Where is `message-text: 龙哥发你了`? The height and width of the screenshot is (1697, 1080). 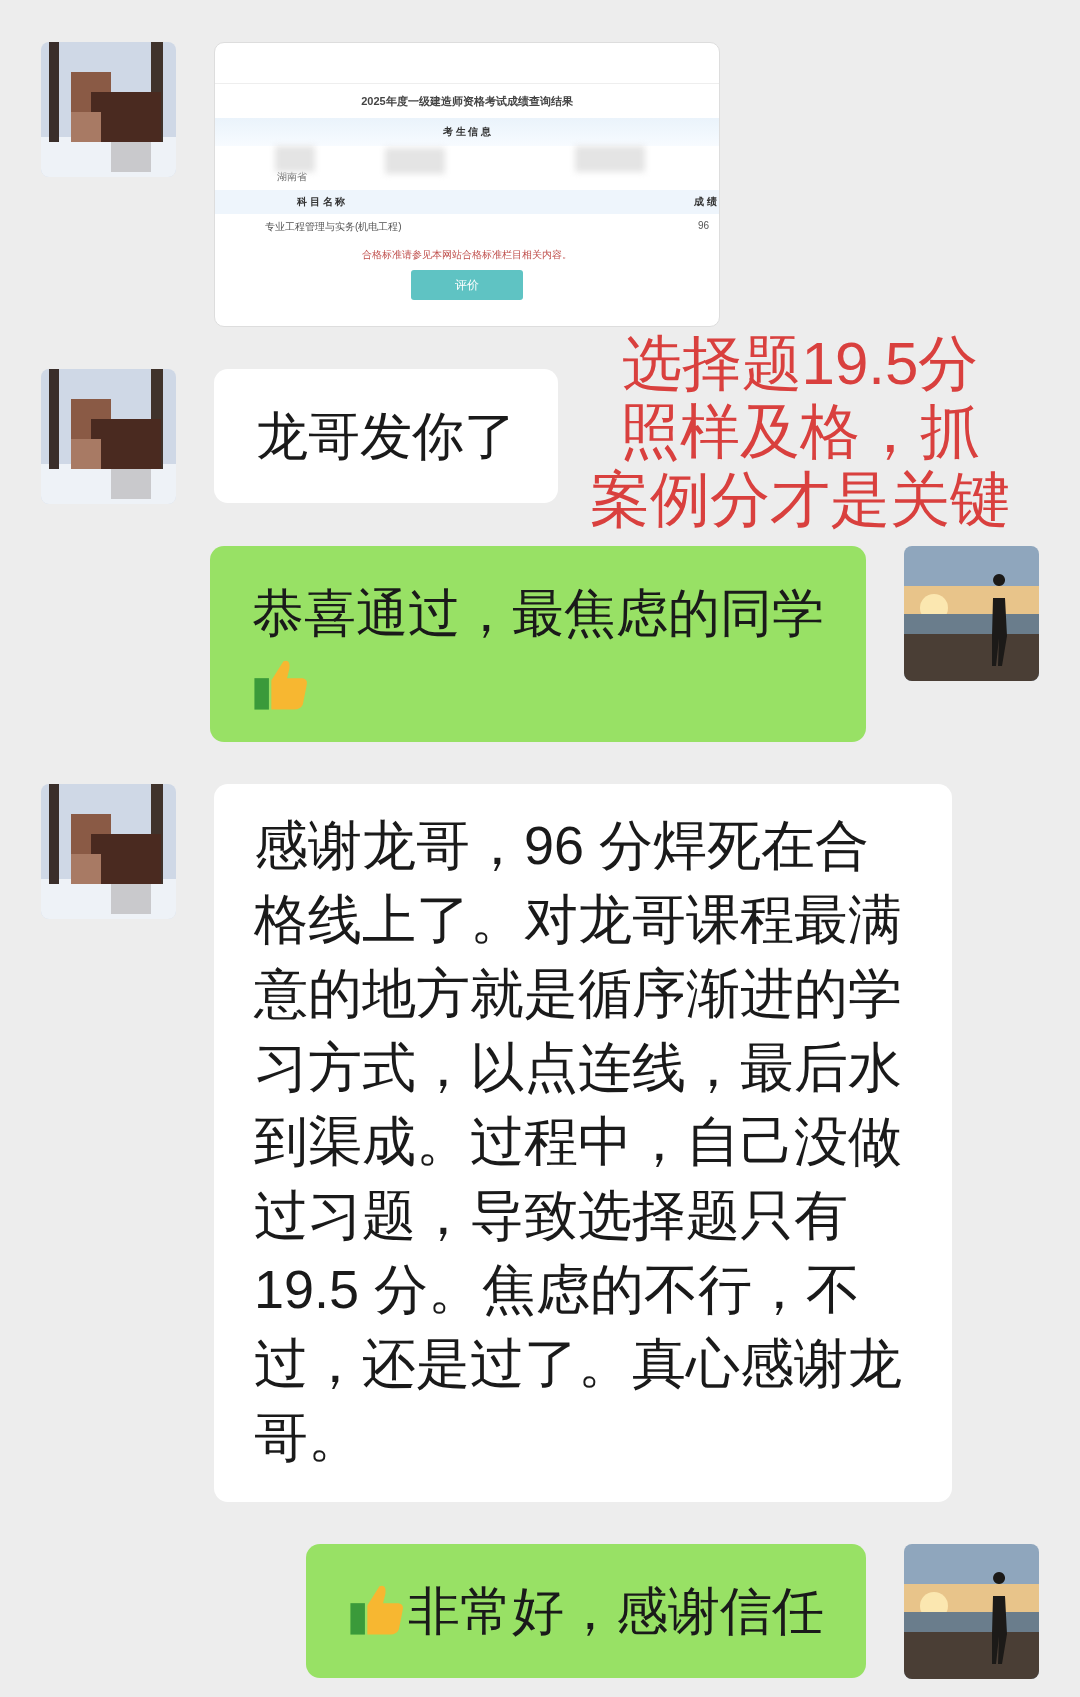
message-text: 龙哥发你了 is located at coordinates (386, 436).